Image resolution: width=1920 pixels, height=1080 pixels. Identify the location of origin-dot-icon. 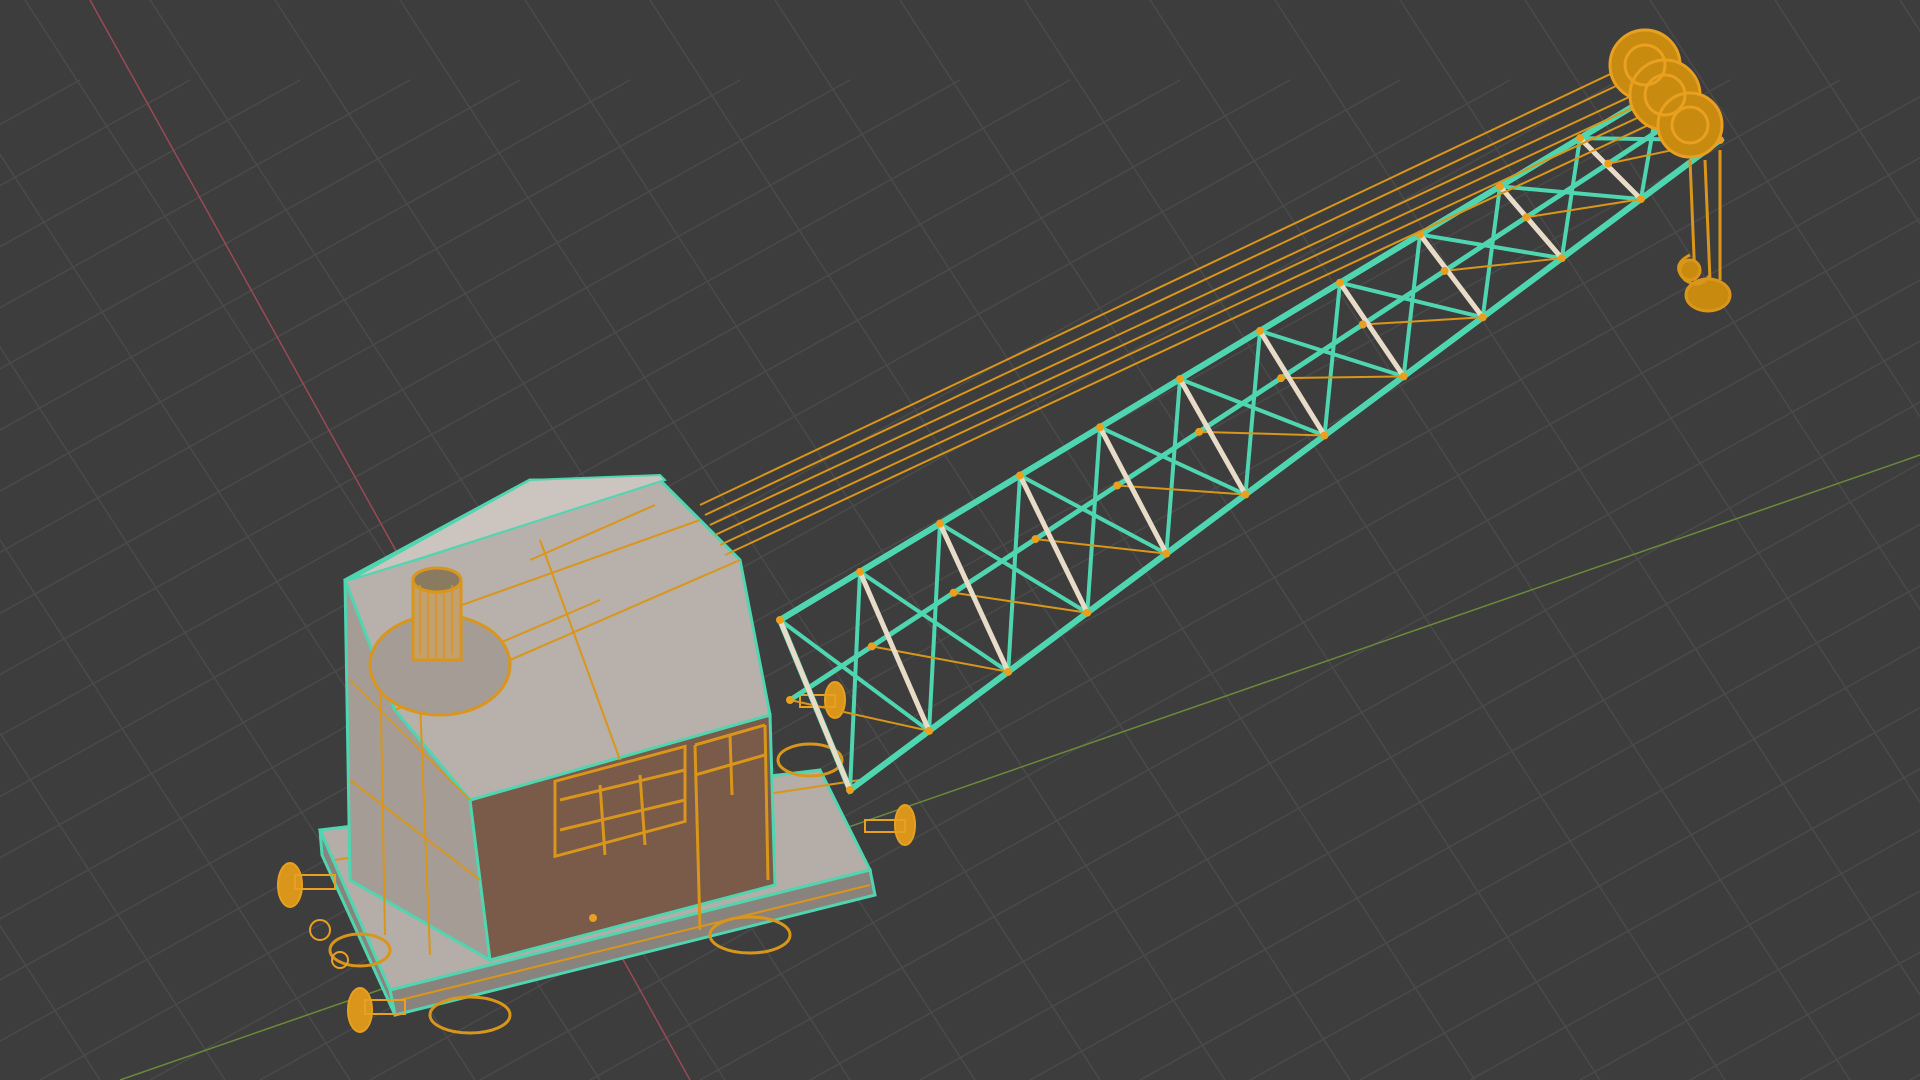
(593, 918).